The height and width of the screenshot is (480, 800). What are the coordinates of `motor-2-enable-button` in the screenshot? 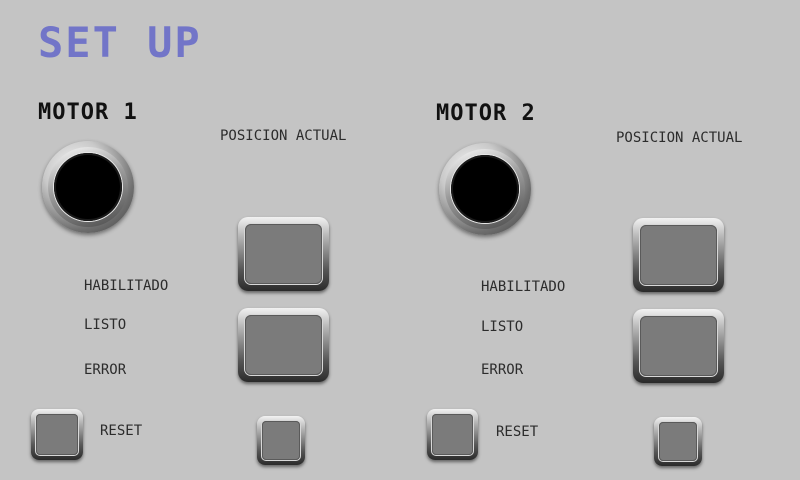 It's located at (678, 255).